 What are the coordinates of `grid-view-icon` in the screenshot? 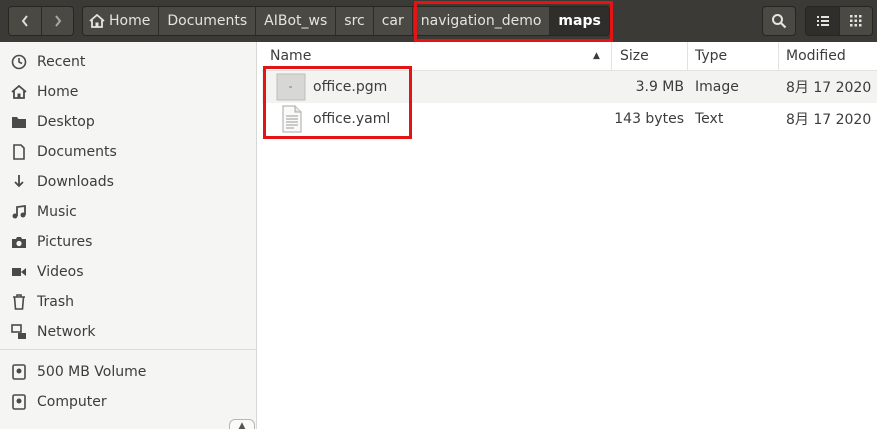 It's located at (856, 21).